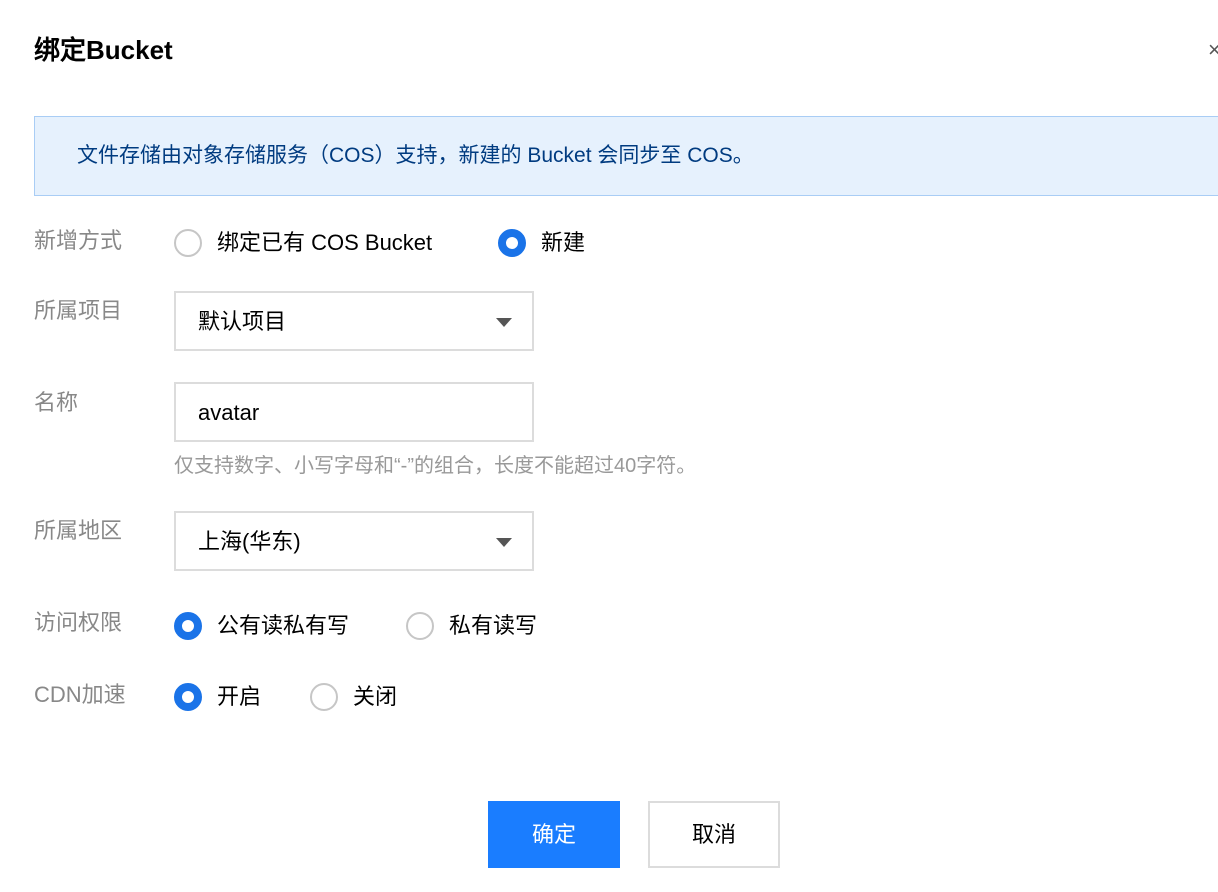  Describe the element at coordinates (78, 240) in the screenshot. I see `add-method-label: 新增方式` at that location.